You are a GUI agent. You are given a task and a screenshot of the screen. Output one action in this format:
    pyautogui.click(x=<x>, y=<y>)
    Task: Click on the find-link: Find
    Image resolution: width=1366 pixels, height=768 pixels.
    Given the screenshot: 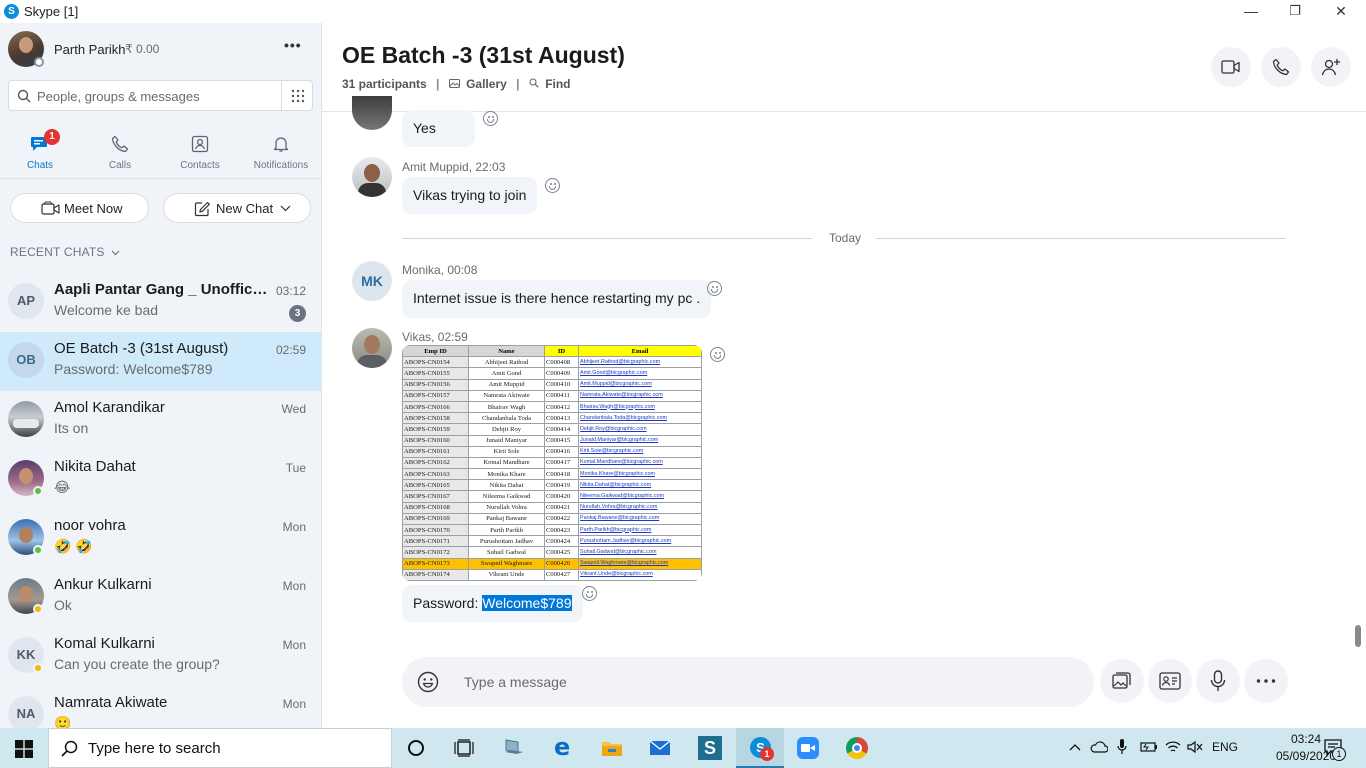 What is the action you would take?
    pyautogui.click(x=557, y=84)
    